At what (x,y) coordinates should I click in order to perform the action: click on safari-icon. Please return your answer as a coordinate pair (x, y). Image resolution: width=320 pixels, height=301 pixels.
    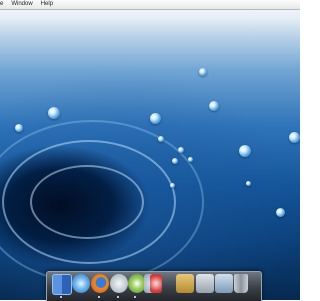
    Looking at the image, I should click on (81, 283).